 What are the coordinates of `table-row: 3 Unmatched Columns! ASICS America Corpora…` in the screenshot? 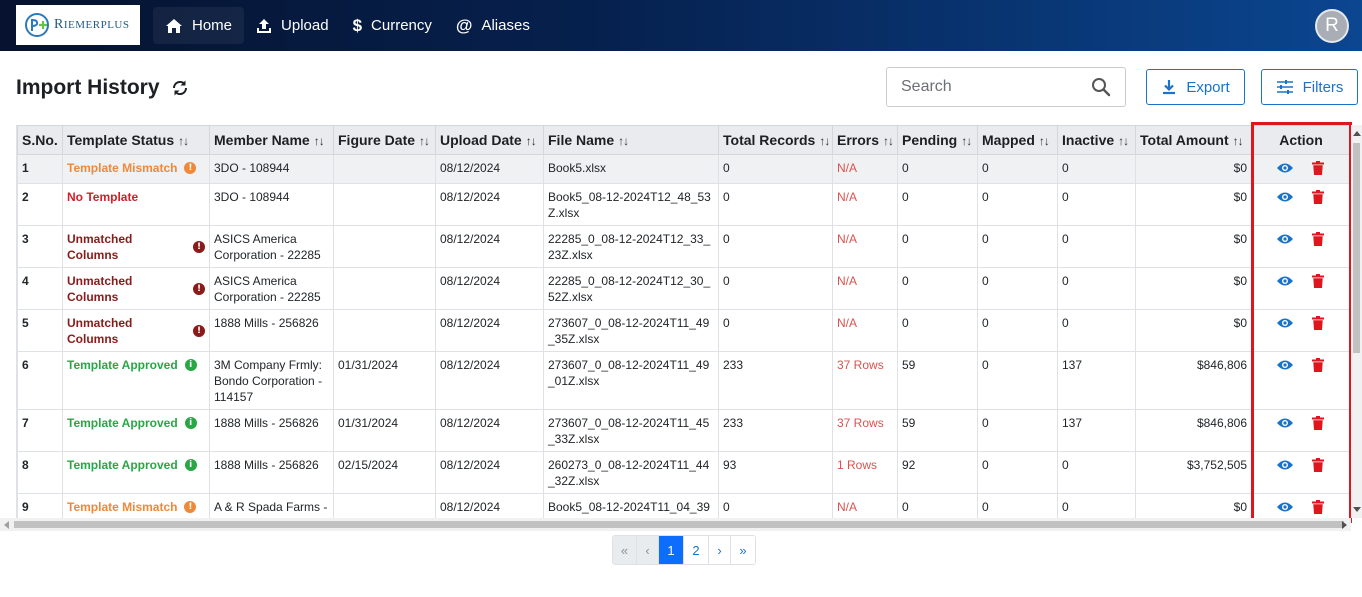 It's located at (683, 246).